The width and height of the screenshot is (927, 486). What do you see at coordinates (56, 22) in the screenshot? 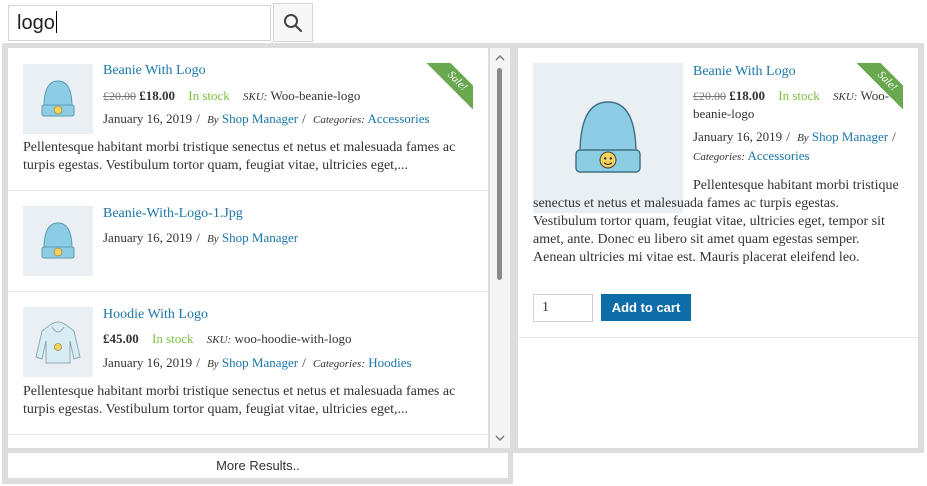
I see `text-caret` at bounding box center [56, 22].